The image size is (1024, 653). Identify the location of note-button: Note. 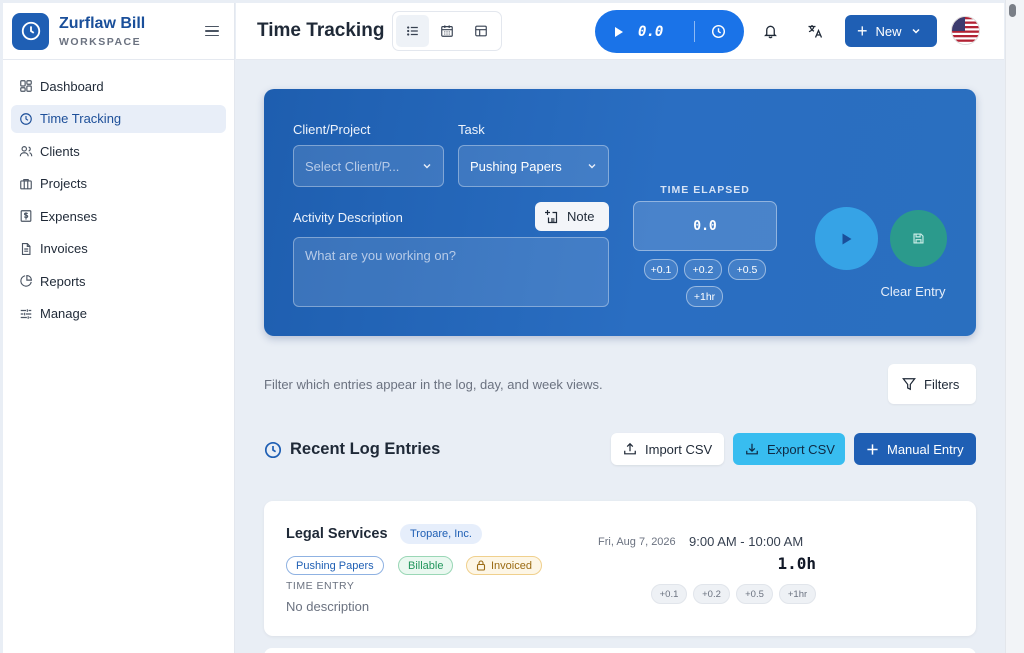
(572, 216).